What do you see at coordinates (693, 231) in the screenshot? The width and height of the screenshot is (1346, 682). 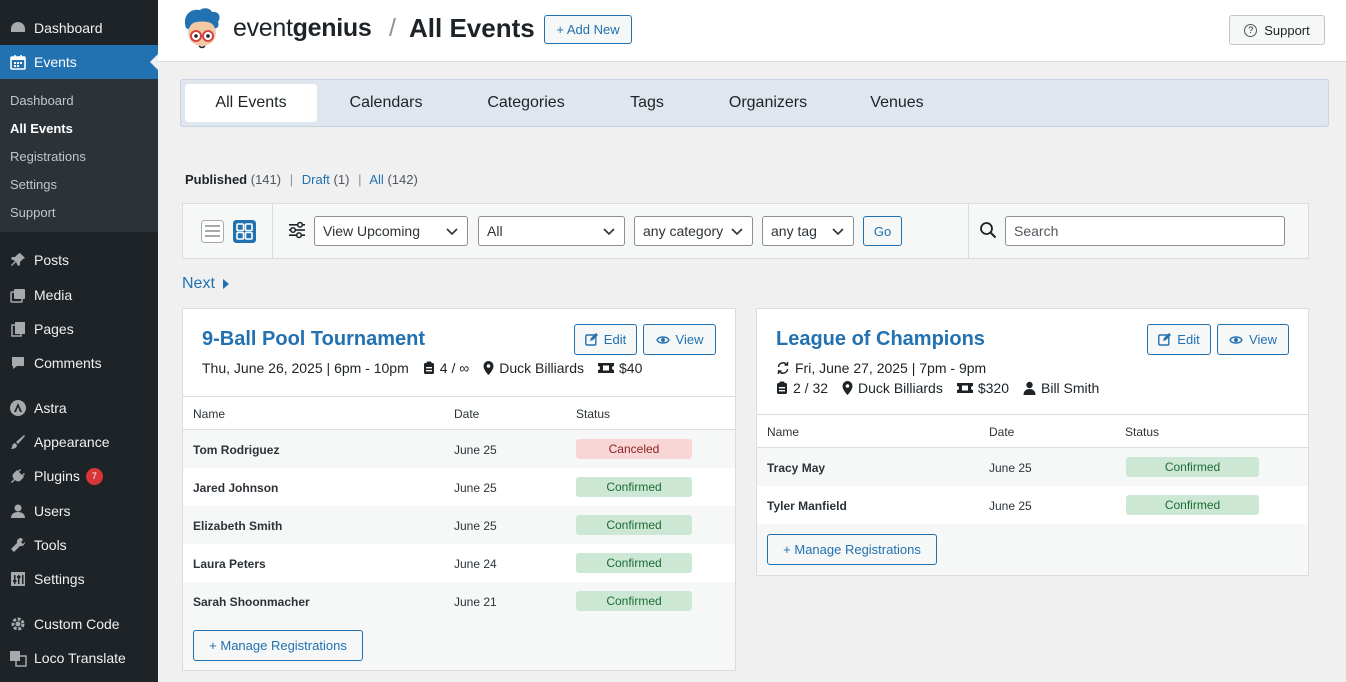 I see `category-select: any category` at bounding box center [693, 231].